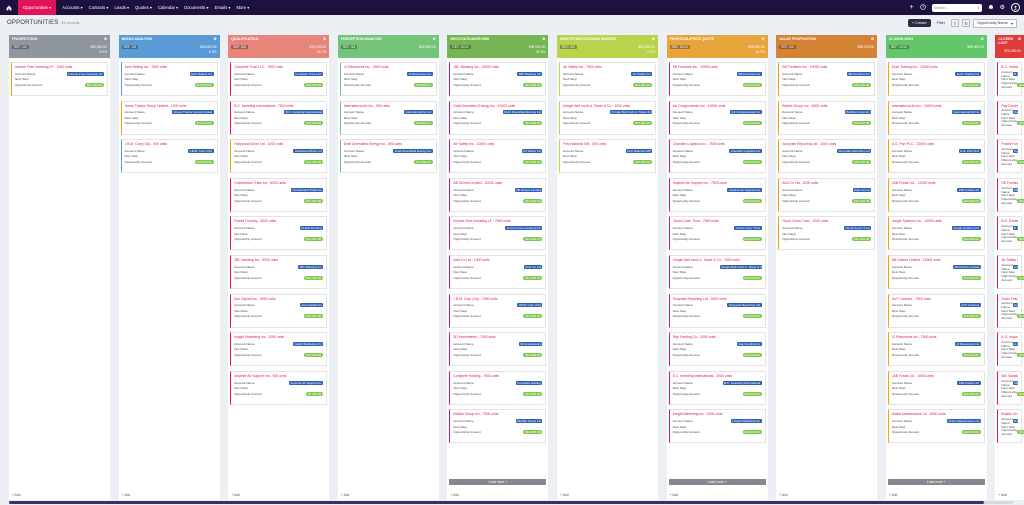 Image resolution: width=1024 pixels, height=505 pixels. What do you see at coordinates (99, 7) in the screenshot?
I see `nav-contacts: Contacts ▾` at bounding box center [99, 7].